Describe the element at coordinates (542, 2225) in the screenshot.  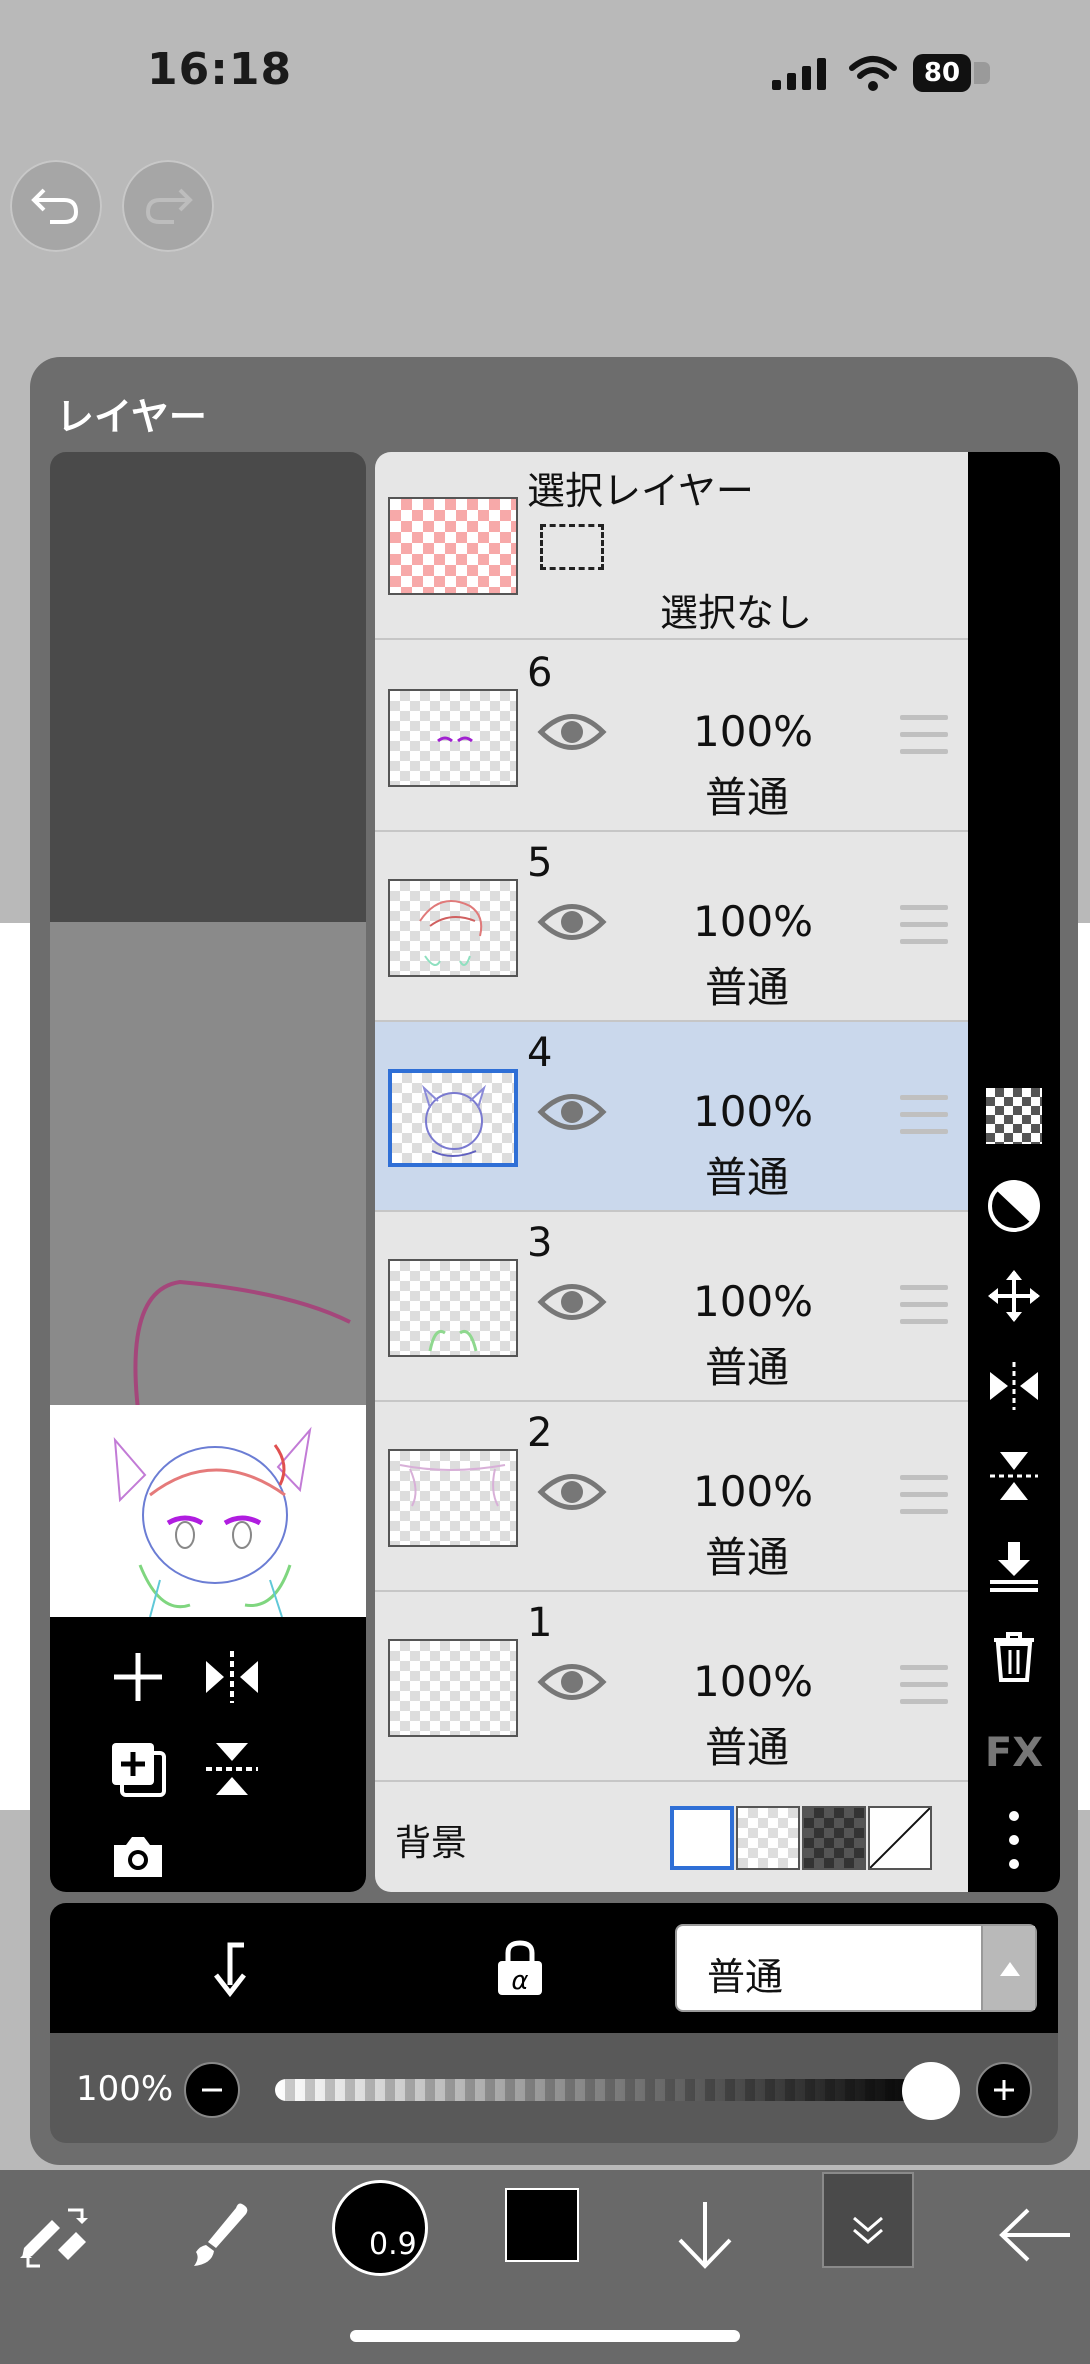
I see `color-swatch-button` at that location.